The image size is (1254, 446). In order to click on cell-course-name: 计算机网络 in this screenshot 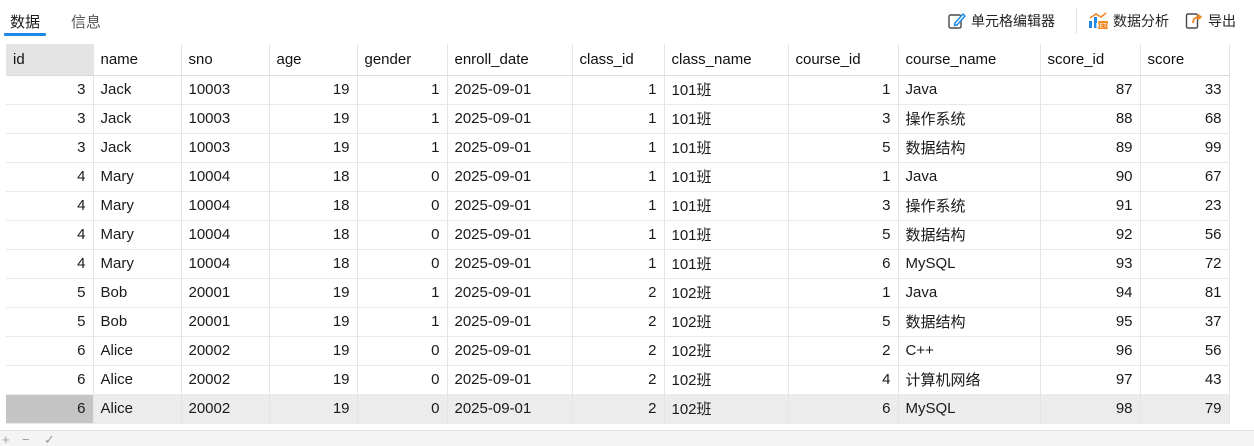, I will do `click(969, 380)`.